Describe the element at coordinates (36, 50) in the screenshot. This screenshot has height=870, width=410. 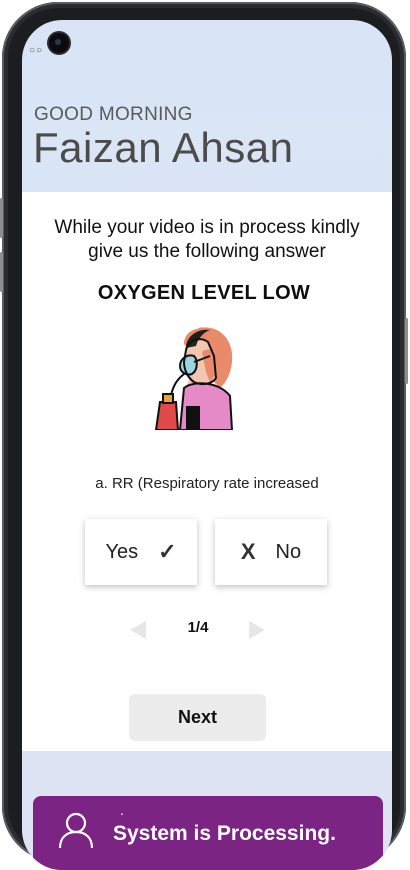
I see `status-dots: ○○` at that location.